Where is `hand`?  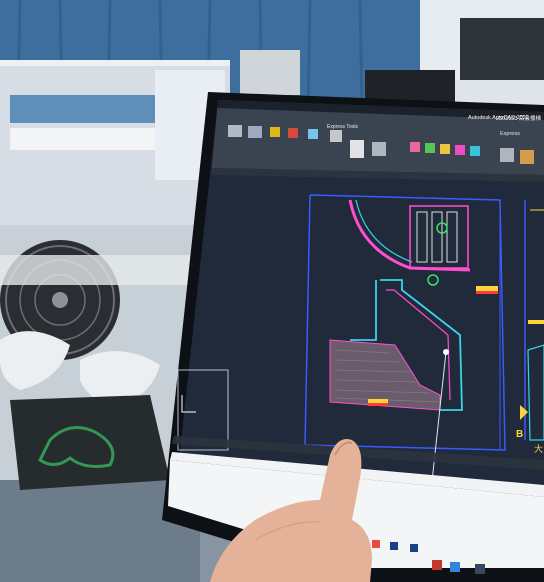
hand is located at coordinates (291, 510).